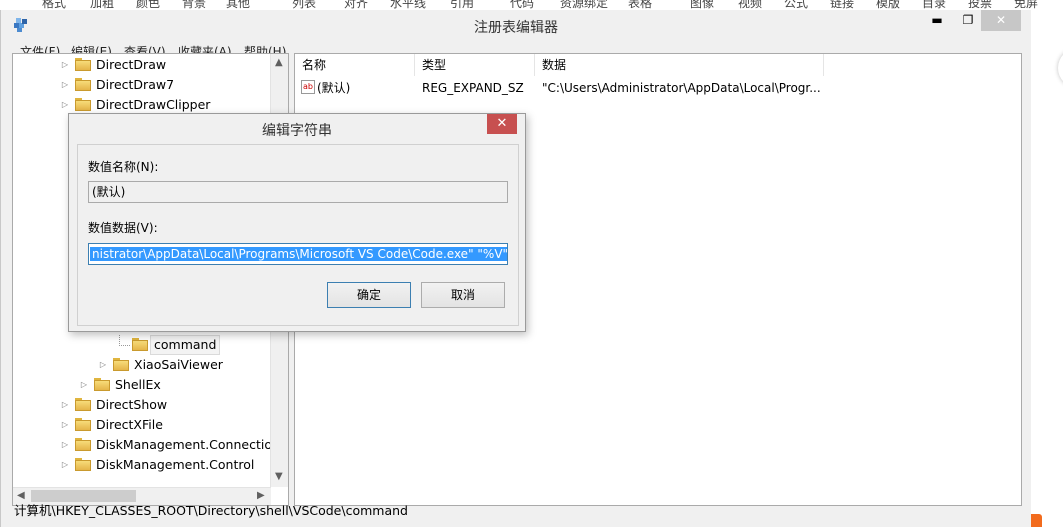  Describe the element at coordinates (54, 5) in the screenshot. I see `bg-tool: 格式` at that location.